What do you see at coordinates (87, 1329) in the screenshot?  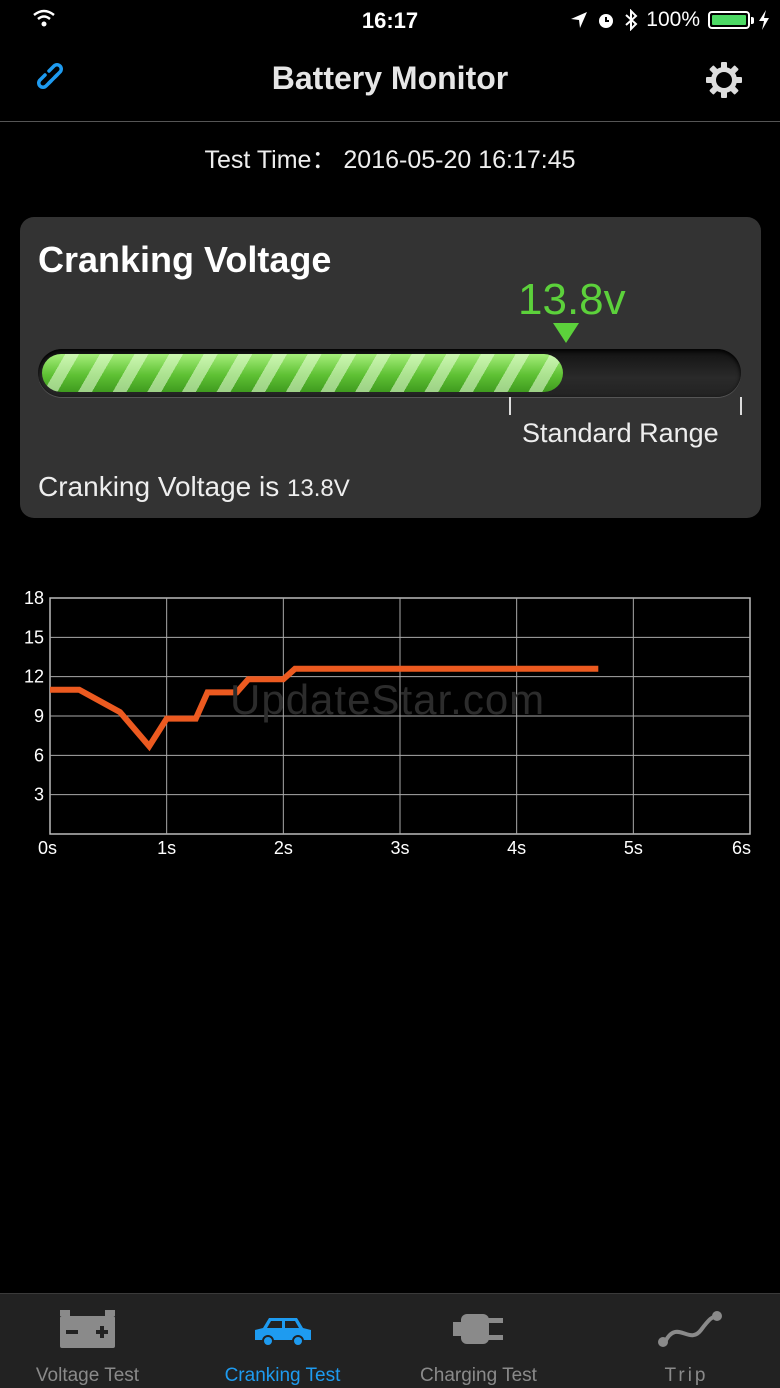 I see `car-battery-icon` at bounding box center [87, 1329].